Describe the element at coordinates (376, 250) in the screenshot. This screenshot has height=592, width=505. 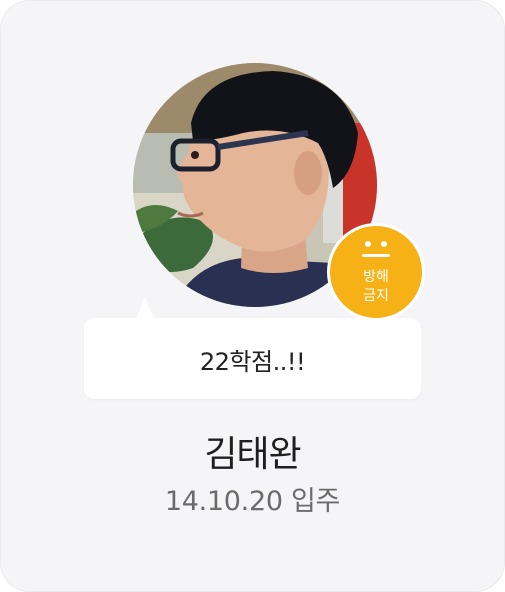
I see `neutral-face-icon` at that location.